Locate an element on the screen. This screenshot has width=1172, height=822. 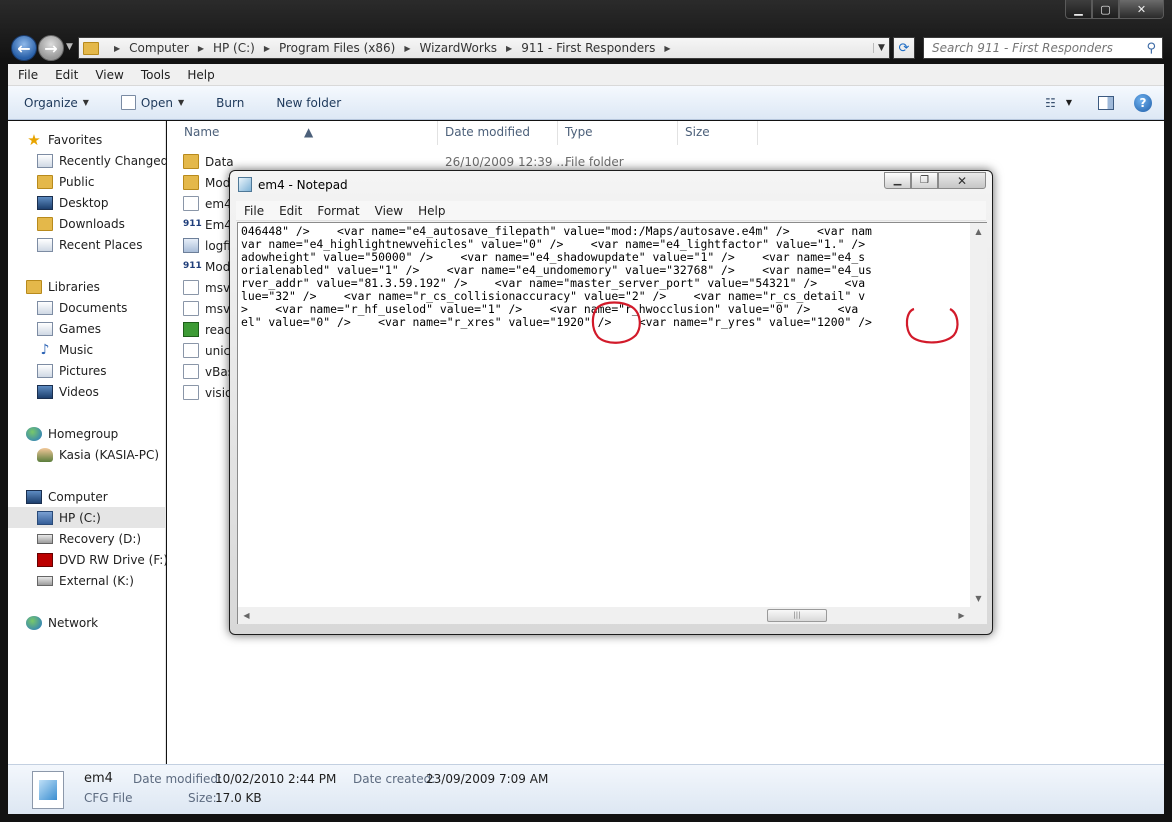
breadcrumb-911: 911 - First Responders is located at coordinates (588, 48).